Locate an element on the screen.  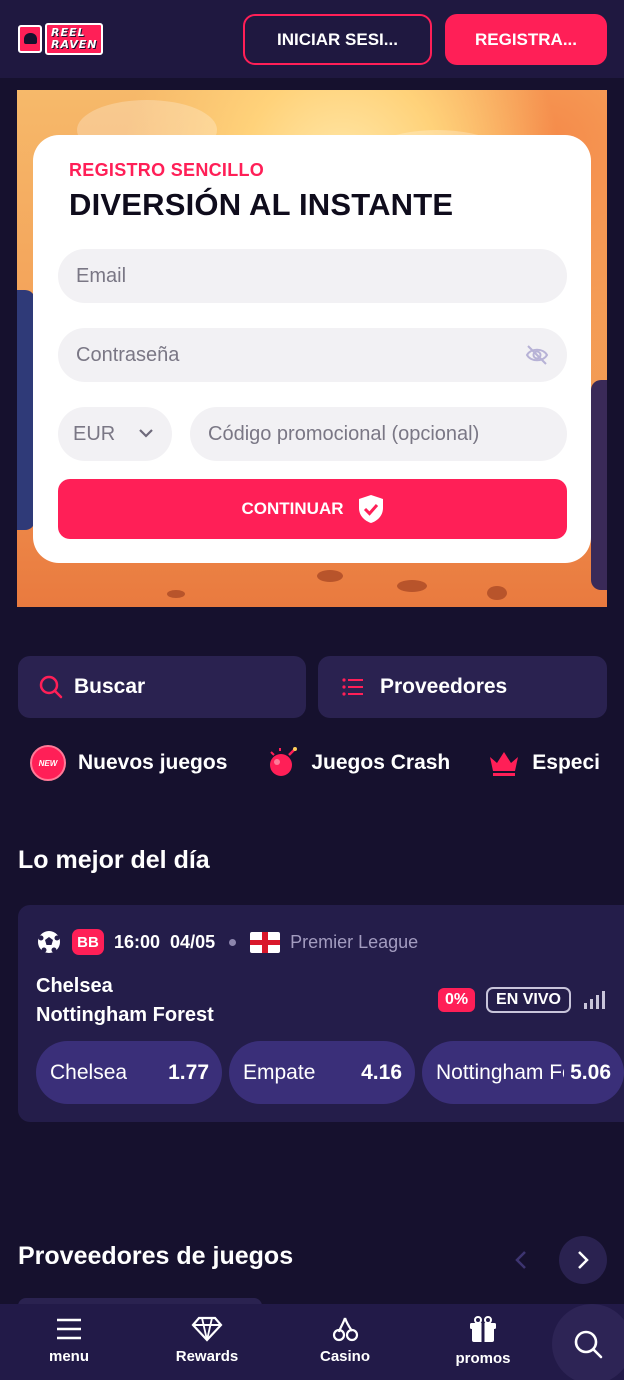
category-specials: Especi is located at coordinates (544, 763).